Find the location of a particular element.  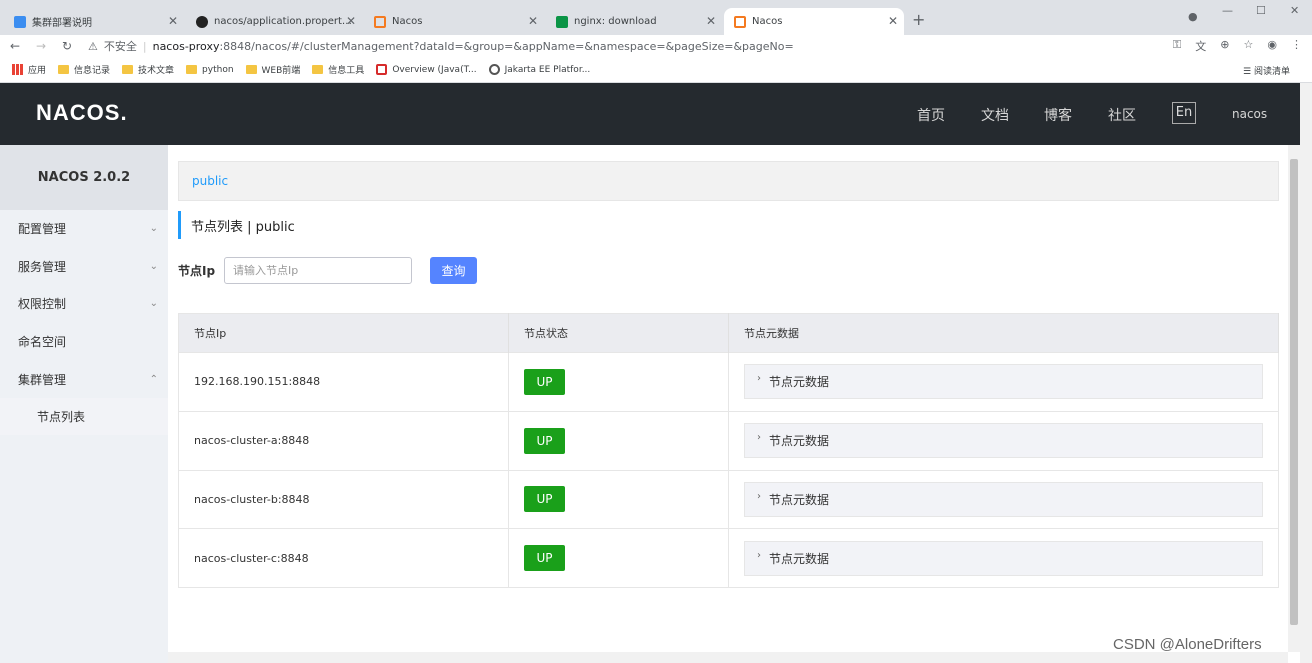

translate-icon: 文 is located at coordinates (1200, 46).